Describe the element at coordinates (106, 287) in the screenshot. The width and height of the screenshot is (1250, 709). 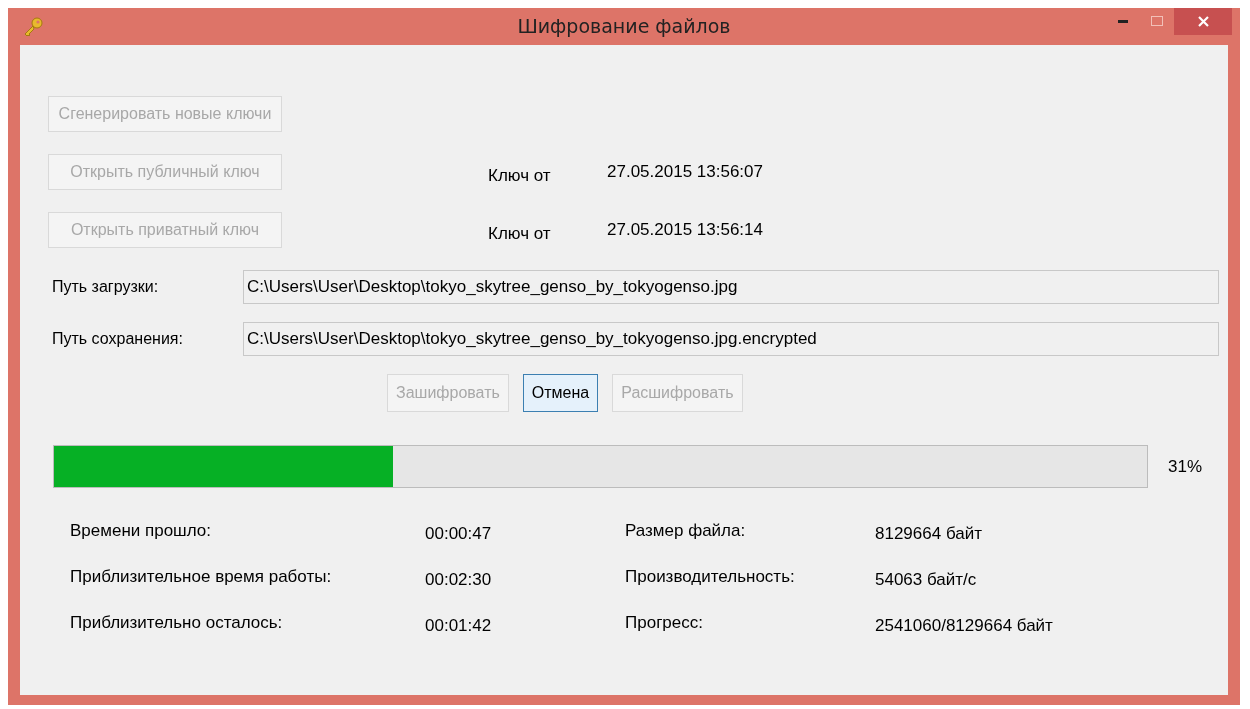
I see `path-label: Путь загрузки:` at that location.